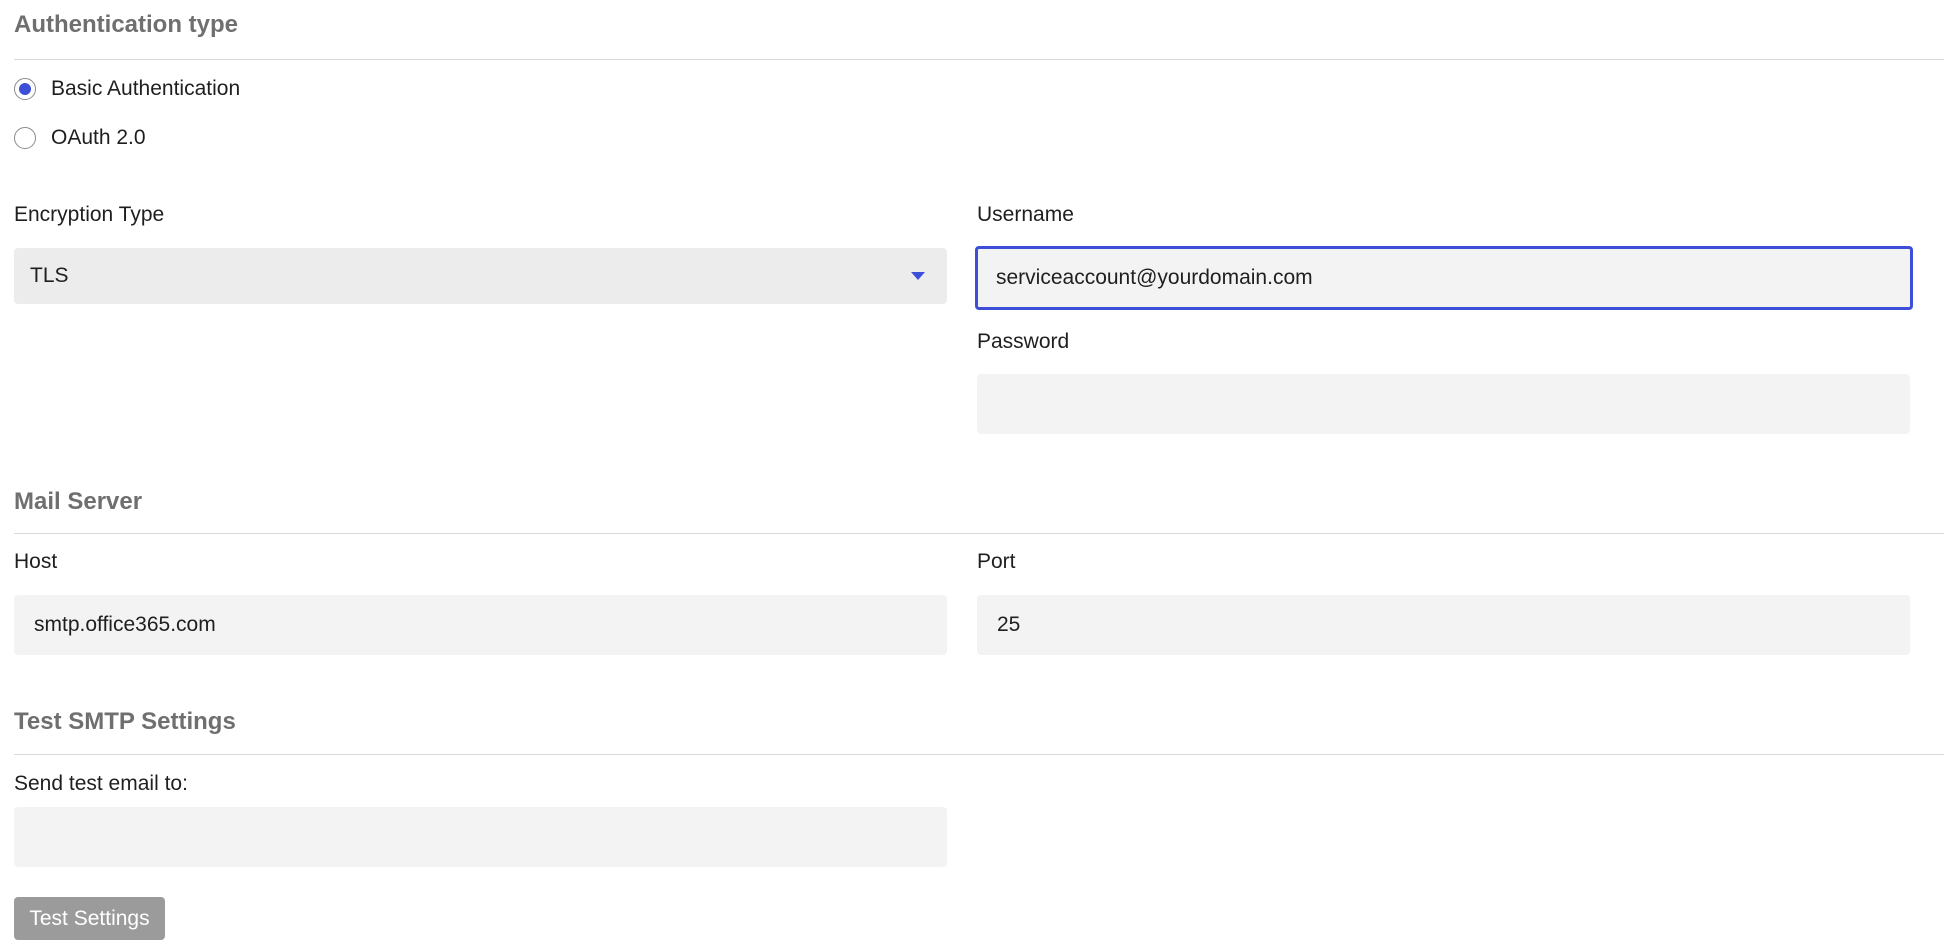  I want to click on port-label: Port, so click(996, 561).